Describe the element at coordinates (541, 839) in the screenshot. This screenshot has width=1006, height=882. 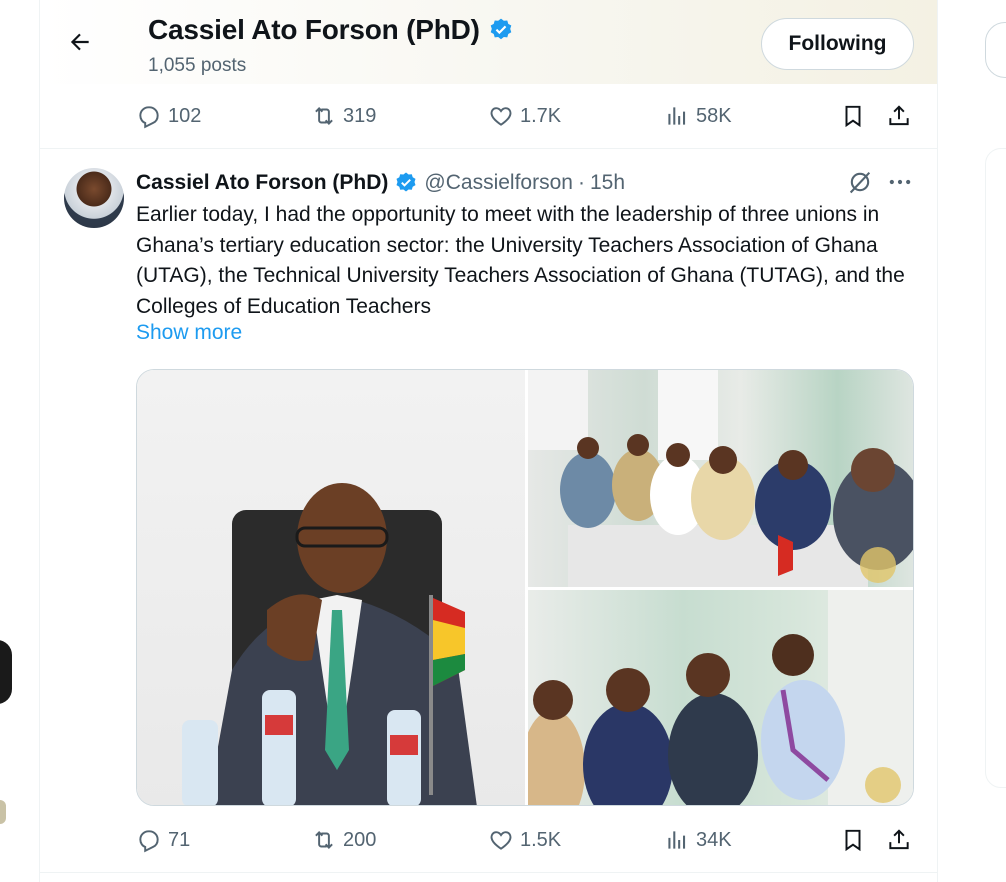
I see `like-count: 1.5K` at that location.